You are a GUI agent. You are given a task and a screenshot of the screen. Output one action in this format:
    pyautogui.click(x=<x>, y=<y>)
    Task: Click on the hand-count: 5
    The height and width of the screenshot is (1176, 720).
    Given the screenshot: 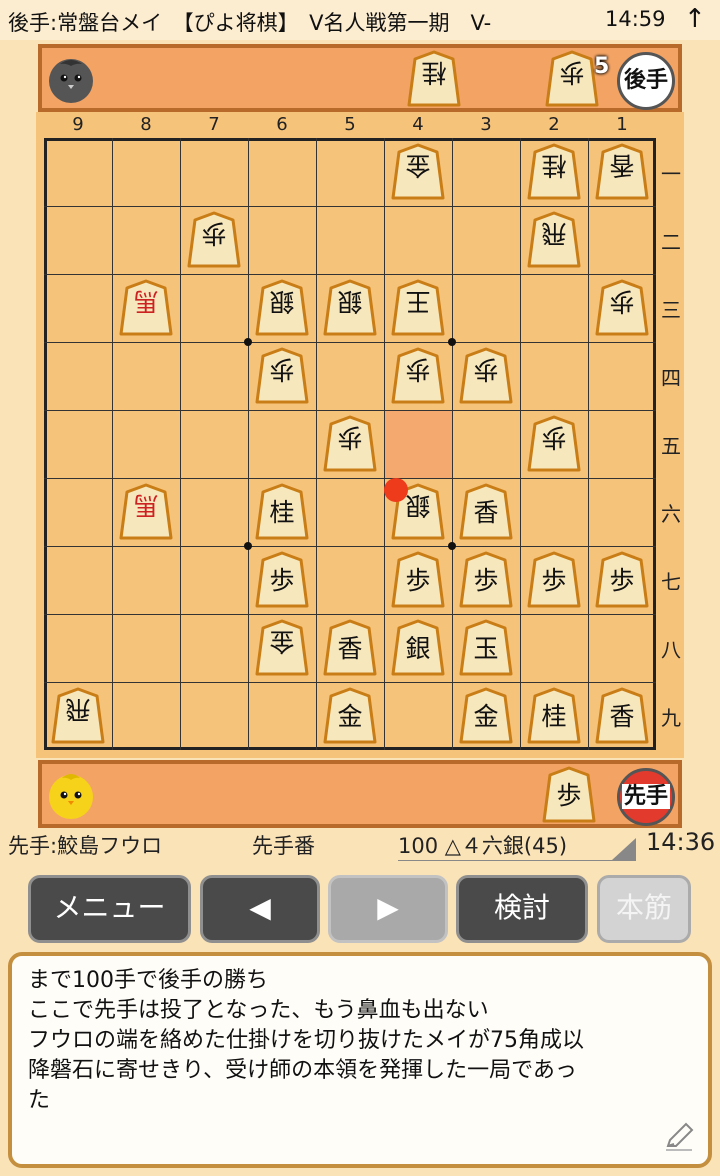 What is the action you would take?
    pyautogui.click(x=602, y=66)
    